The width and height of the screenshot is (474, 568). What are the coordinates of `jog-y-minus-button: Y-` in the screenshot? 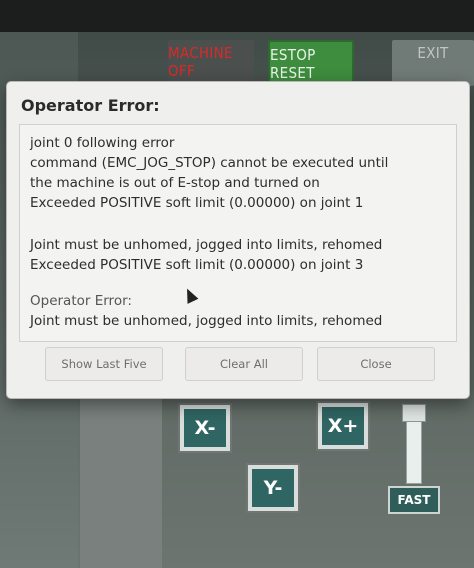 It's located at (273, 488).